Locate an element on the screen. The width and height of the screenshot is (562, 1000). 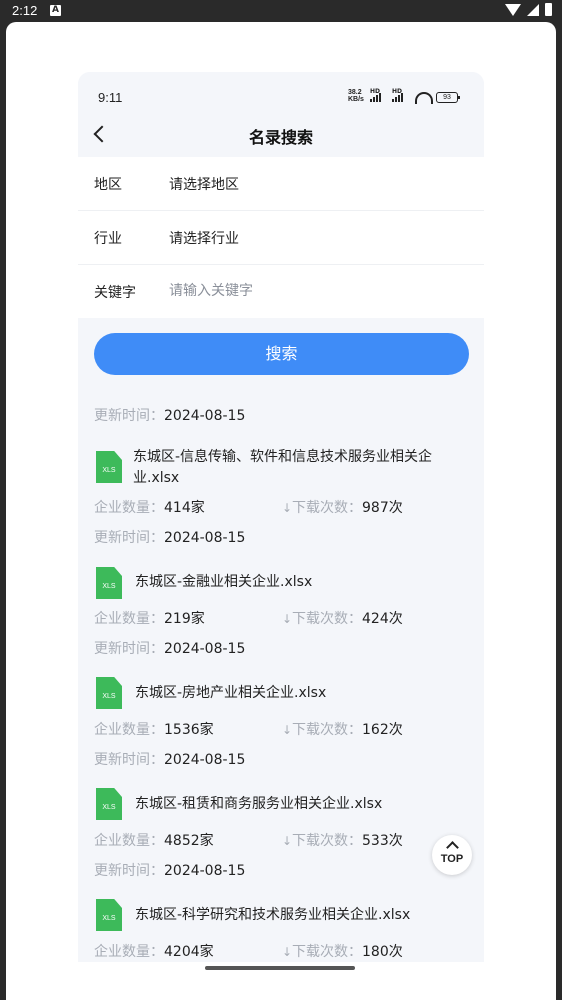
download-count: ↓下载次数：424次 is located at coordinates (342, 619).